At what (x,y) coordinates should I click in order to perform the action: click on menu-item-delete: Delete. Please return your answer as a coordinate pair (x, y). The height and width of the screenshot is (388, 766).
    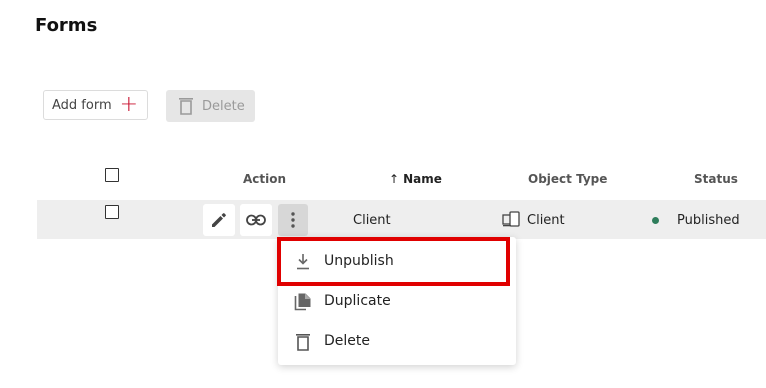
    Looking at the image, I should click on (397, 341).